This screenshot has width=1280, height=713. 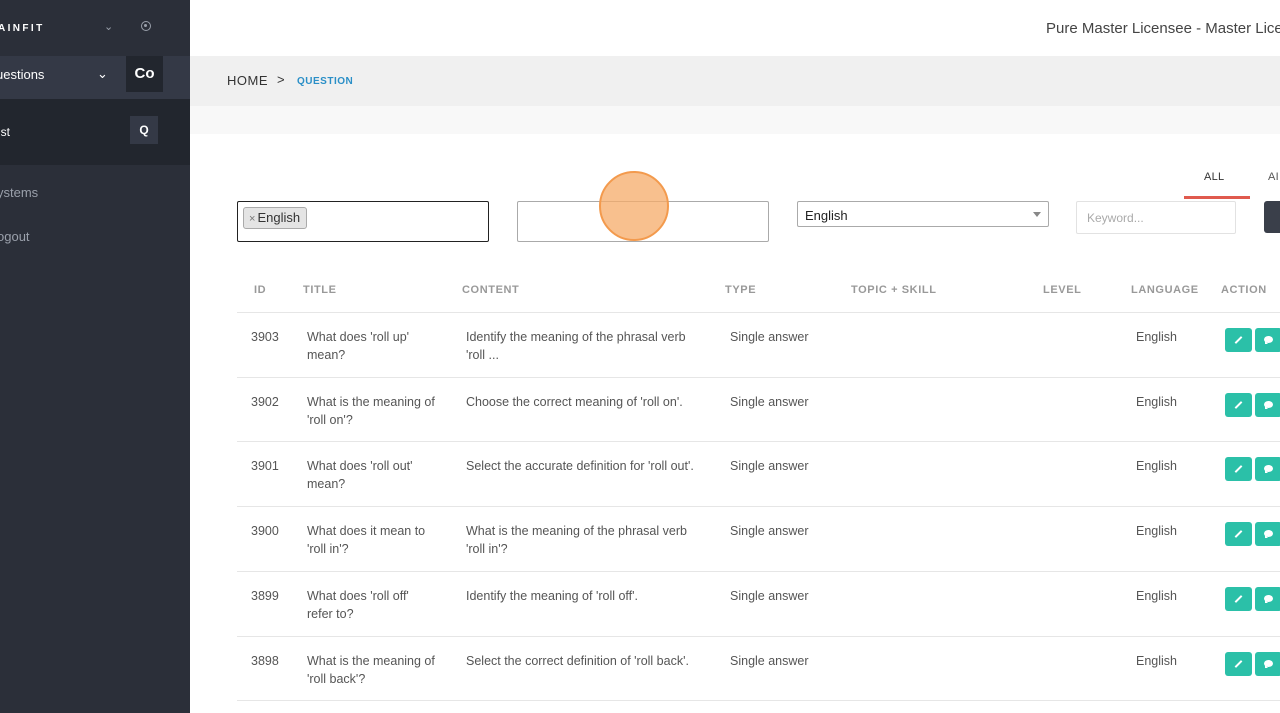 What do you see at coordinates (265, 531) in the screenshot?
I see `cell-id: 3900` at bounding box center [265, 531].